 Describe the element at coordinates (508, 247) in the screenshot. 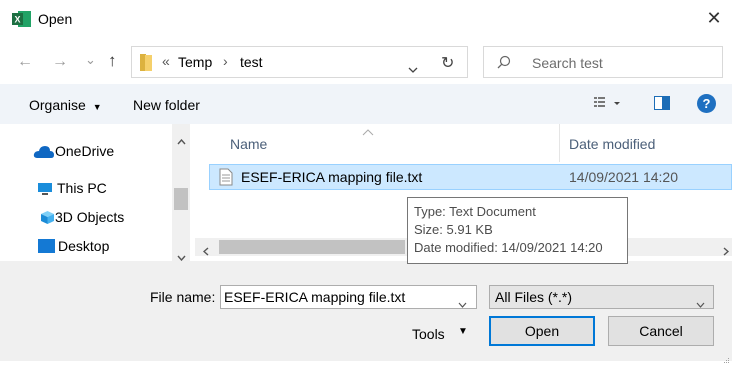

I see `tooltip-modified: Date modified: 14/09/2021 14:20` at that location.